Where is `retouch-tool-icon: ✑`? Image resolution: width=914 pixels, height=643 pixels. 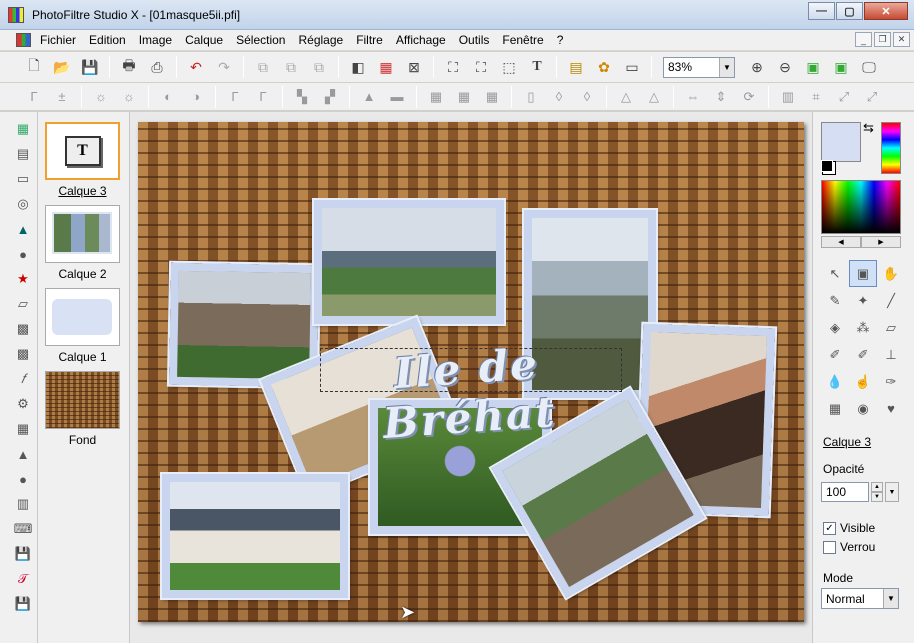 retouch-tool-icon: ✑ is located at coordinates (891, 381).